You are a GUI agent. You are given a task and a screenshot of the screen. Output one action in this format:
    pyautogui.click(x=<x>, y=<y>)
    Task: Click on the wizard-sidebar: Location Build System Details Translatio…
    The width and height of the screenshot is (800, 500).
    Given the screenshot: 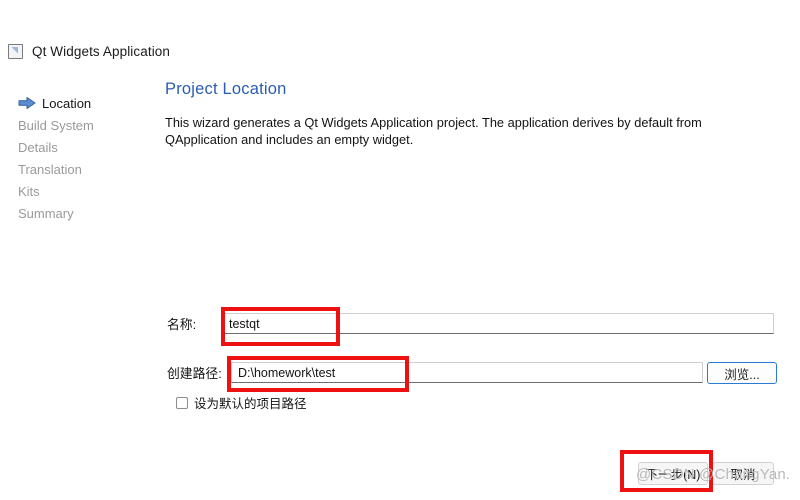 What is the action you would take?
    pyautogui.click(x=75, y=158)
    